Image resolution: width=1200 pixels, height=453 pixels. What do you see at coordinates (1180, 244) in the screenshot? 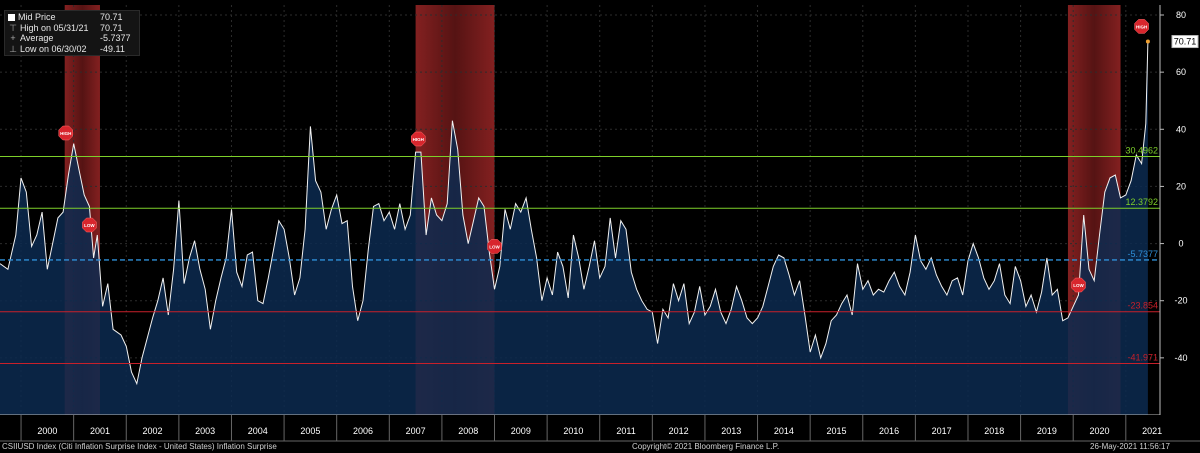
I see `y-tick-label: 0` at bounding box center [1180, 244].